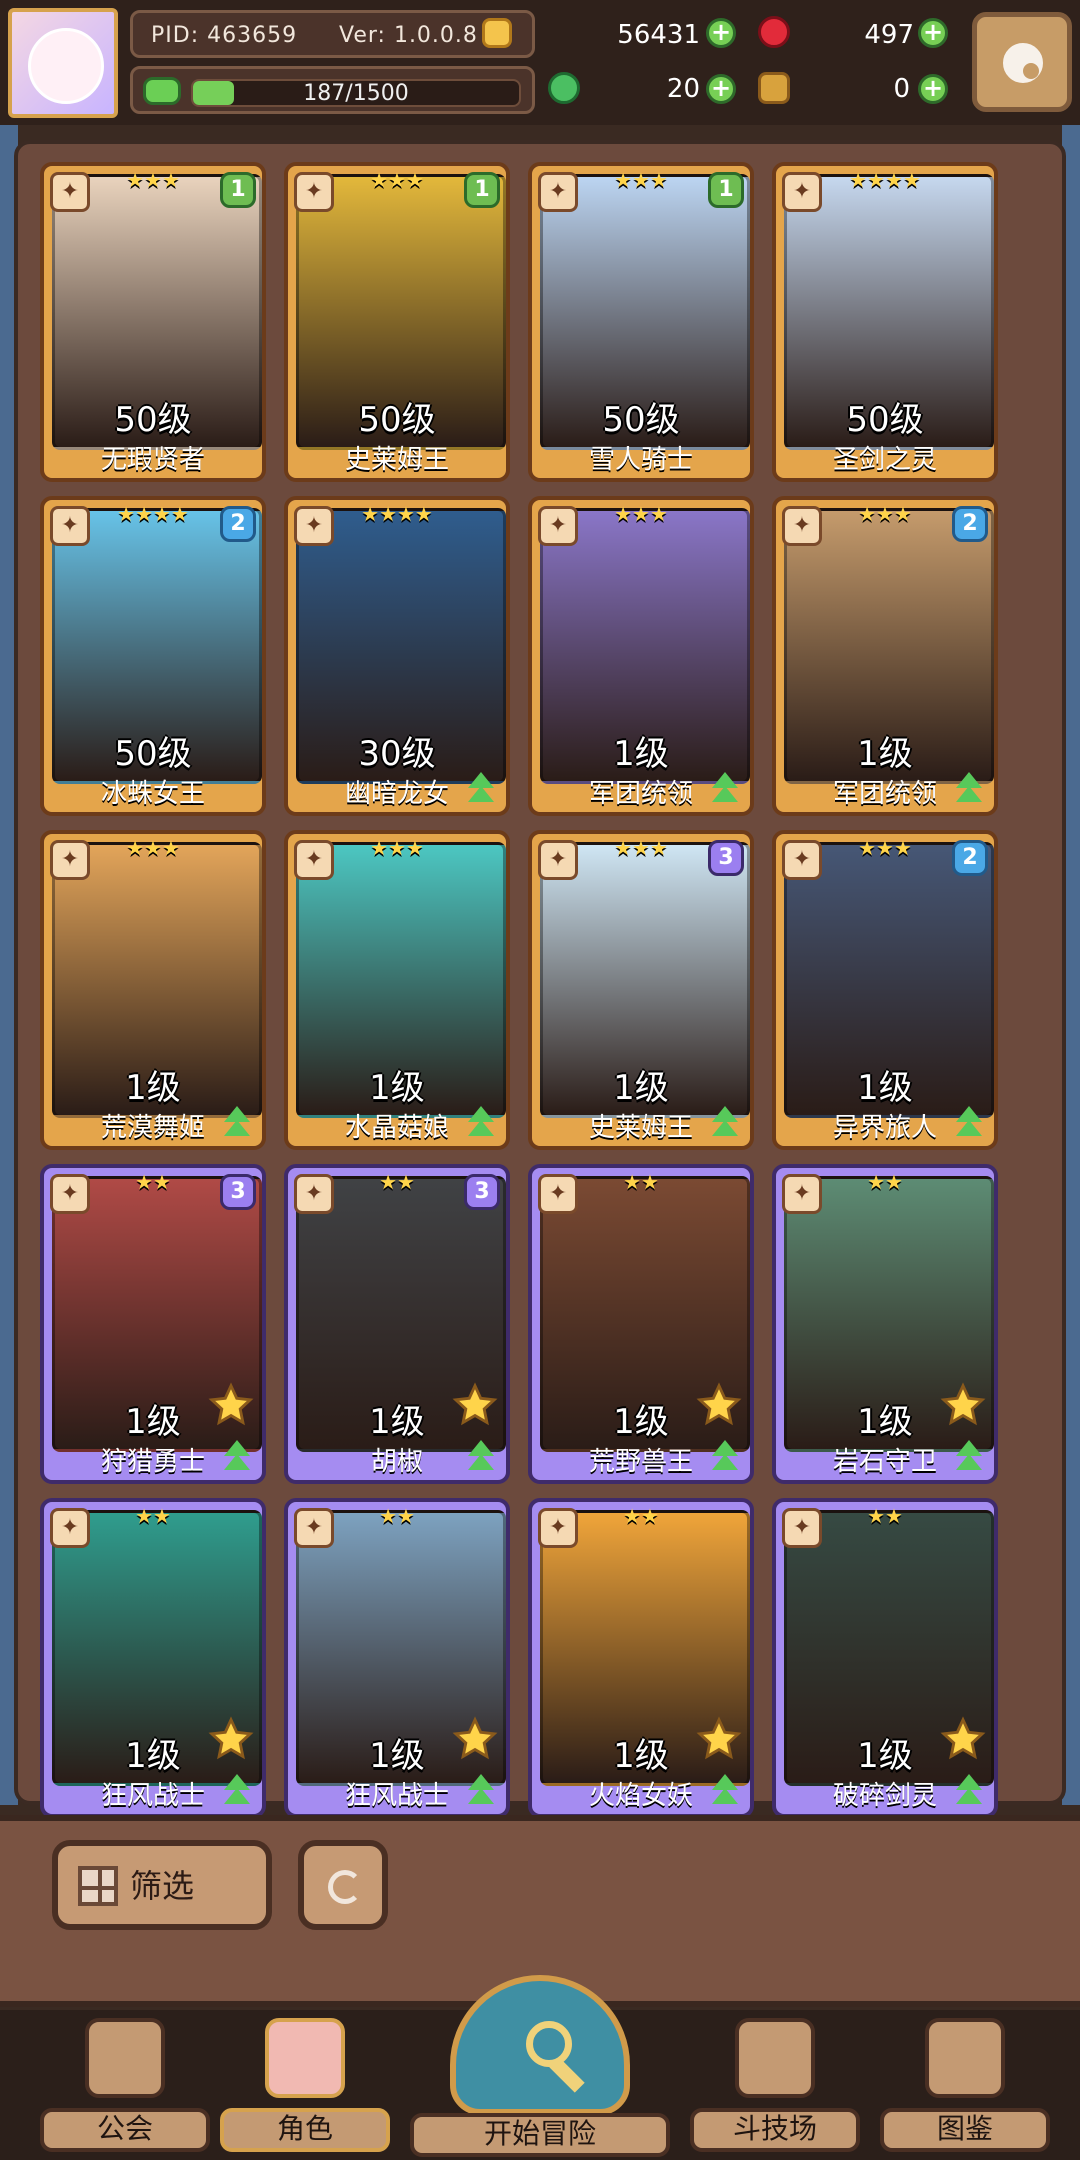  Describe the element at coordinates (396, 460) in the screenshot. I see `character-name: 史莱姆王` at that location.